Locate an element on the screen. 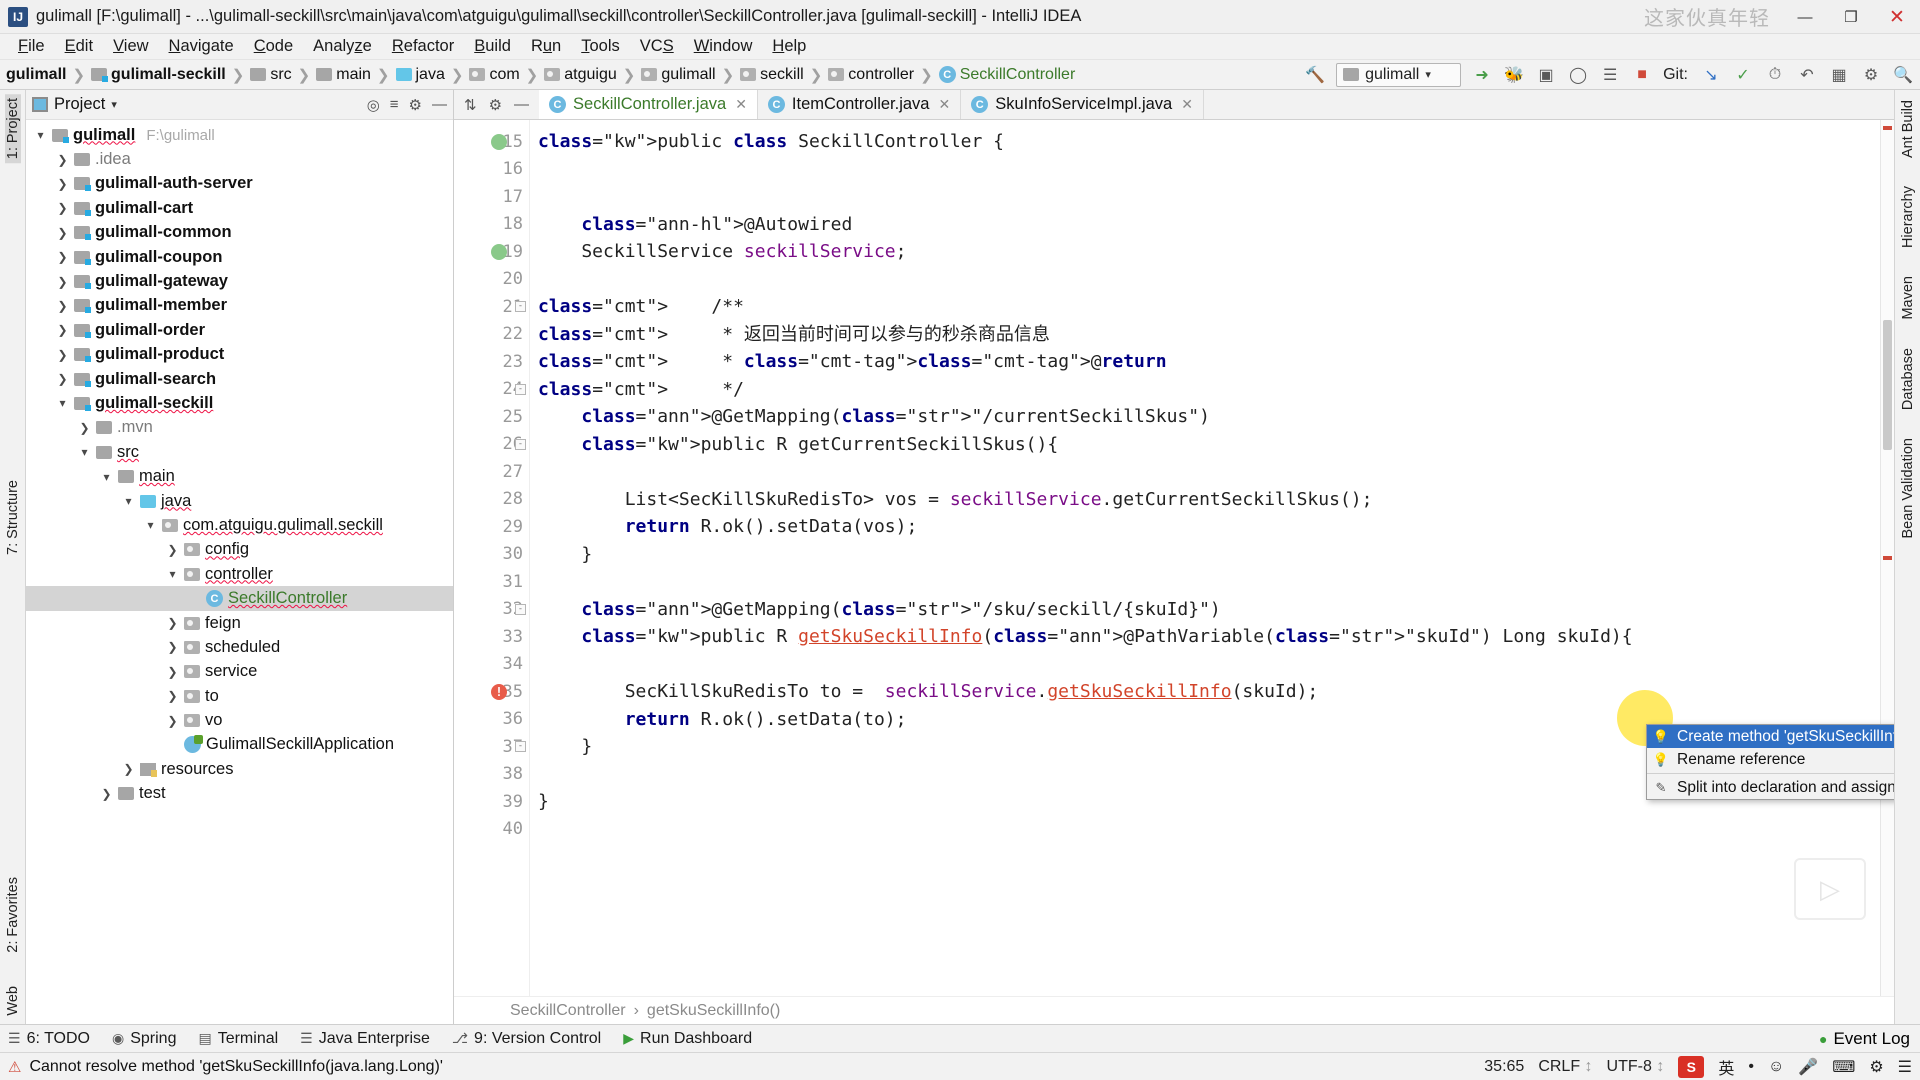  tree-node: ❯ vo is located at coordinates (239, 720).